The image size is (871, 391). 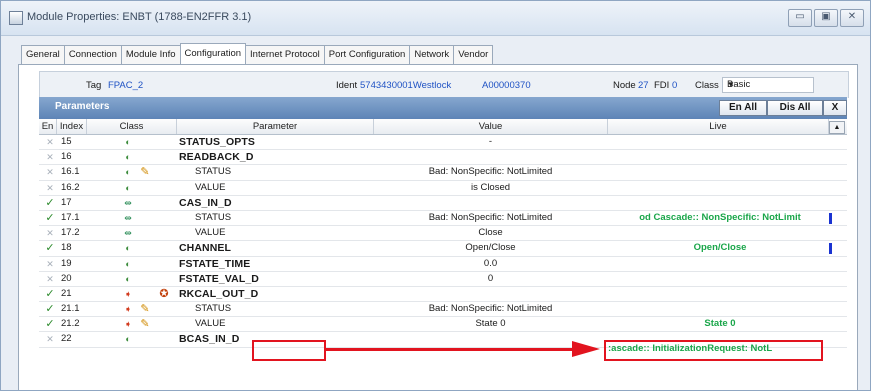 I want to click on close-button: ✕, so click(x=852, y=18).